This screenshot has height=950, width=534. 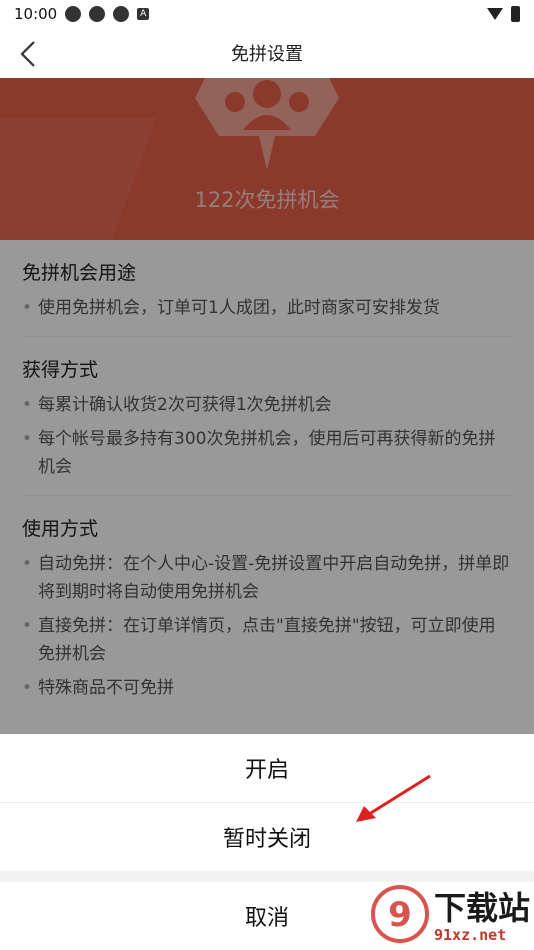 What do you see at coordinates (495, 14) in the screenshot?
I see `wifi-icon` at bounding box center [495, 14].